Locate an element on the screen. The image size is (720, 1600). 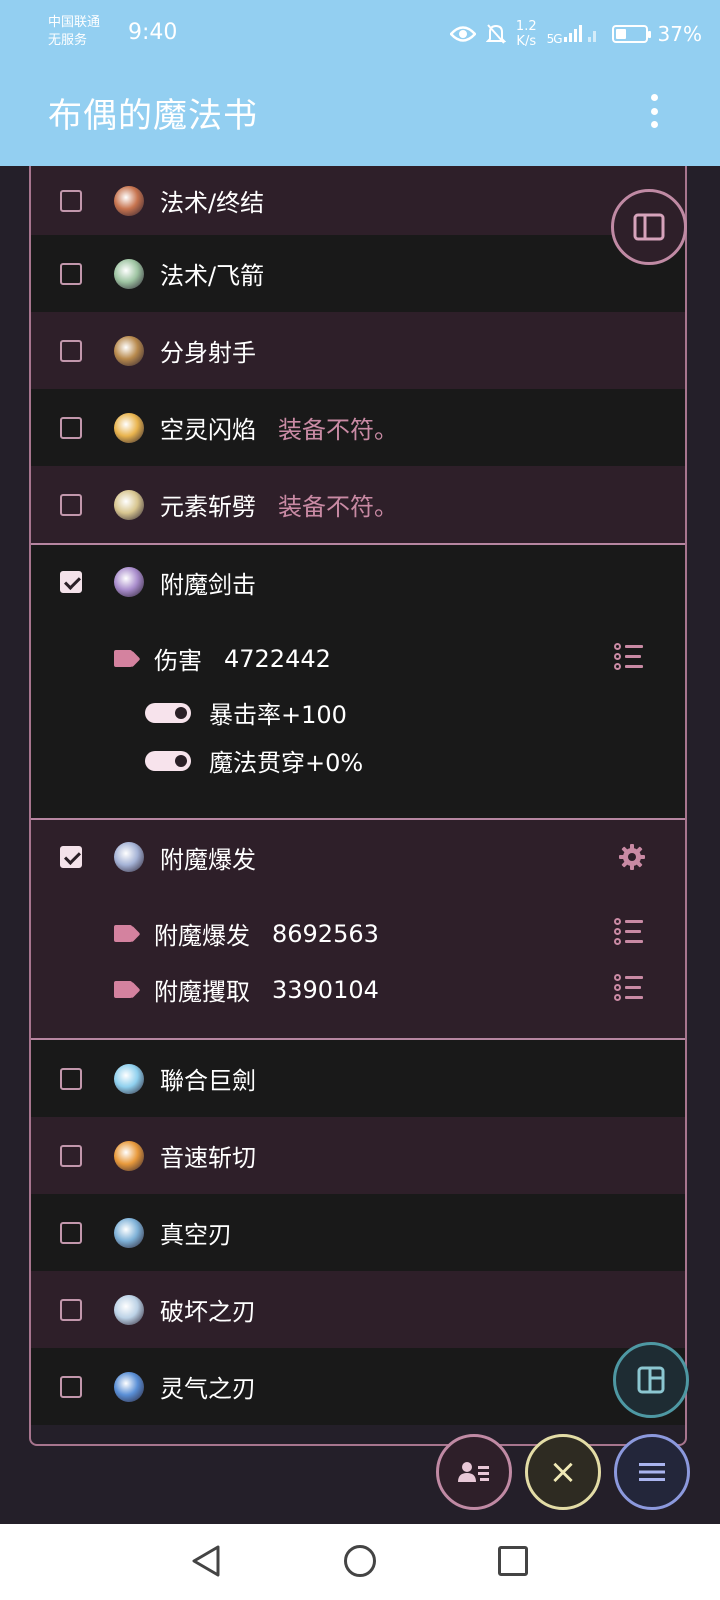
skill-row: 附魔剑击 is located at coordinates (358, 582).